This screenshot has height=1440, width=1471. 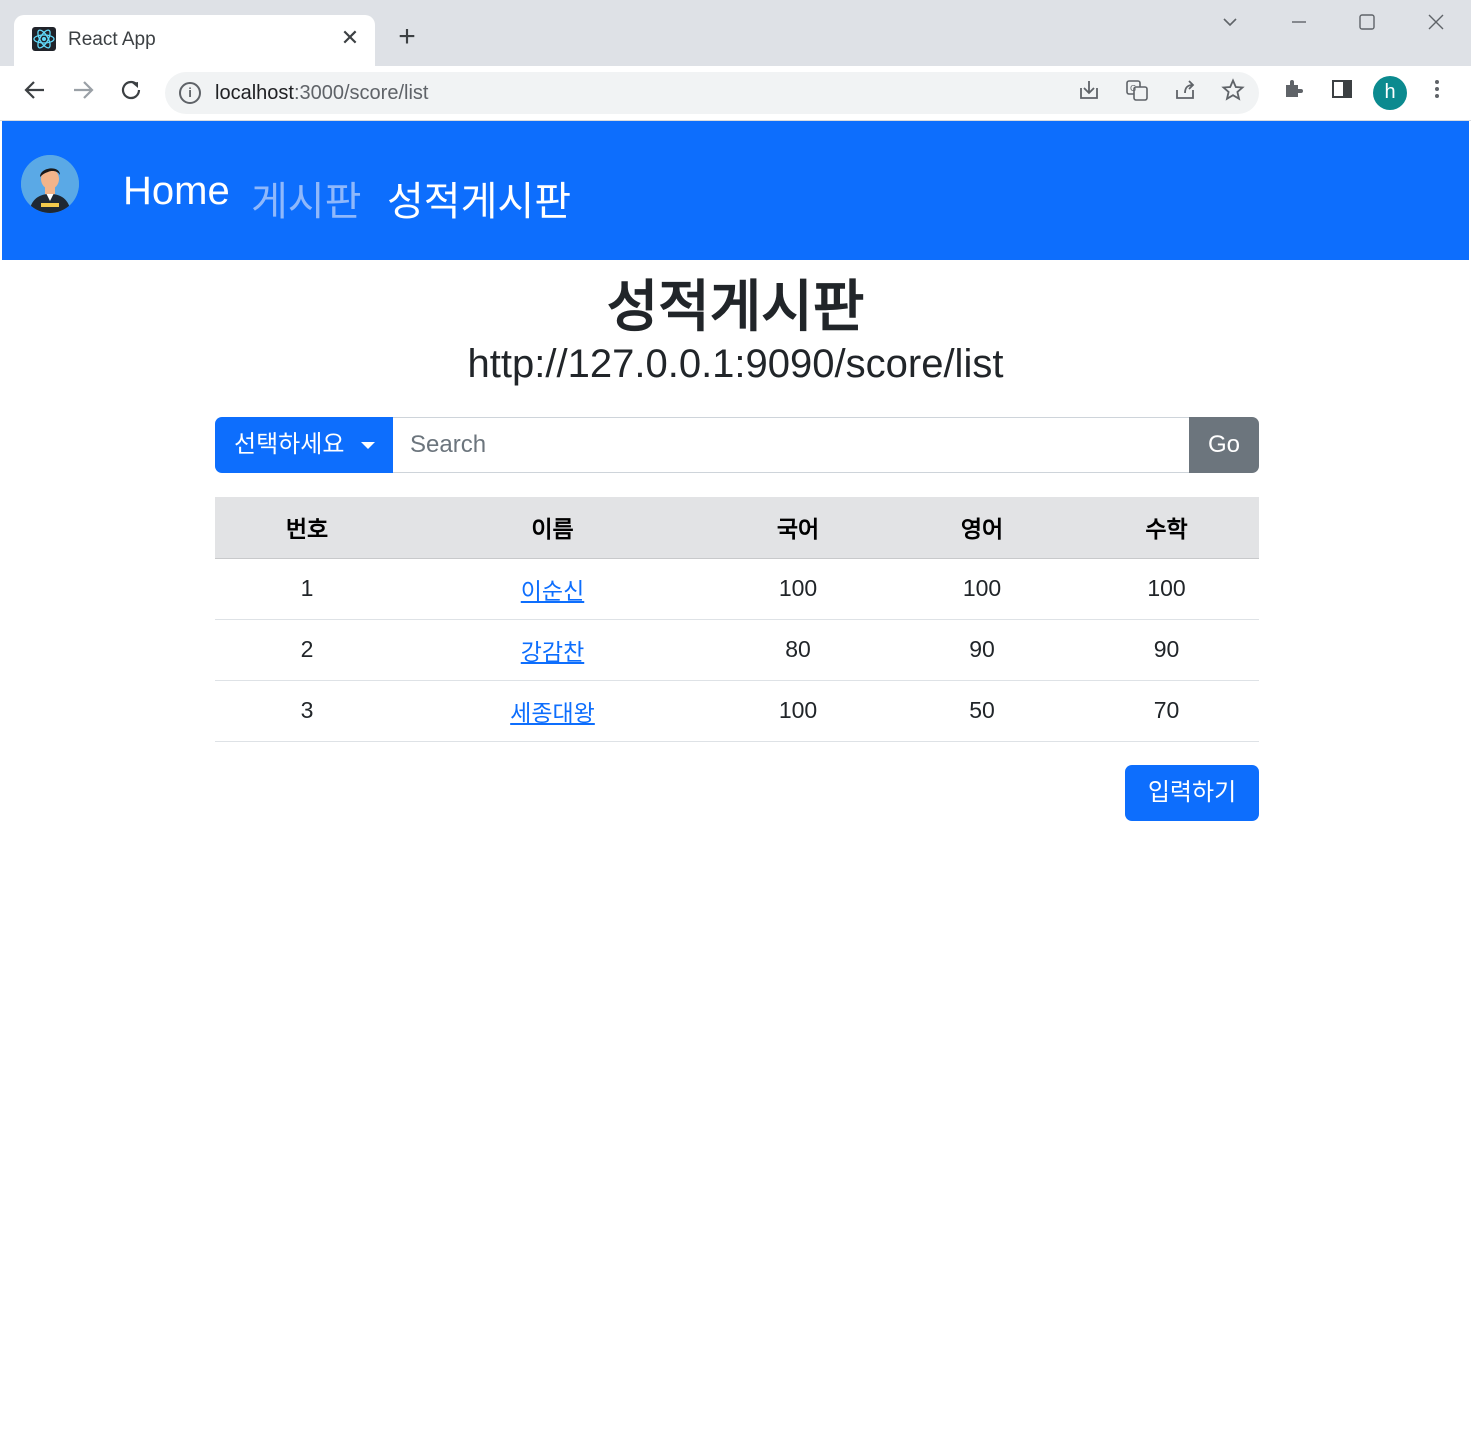 What do you see at coordinates (1437, 93) in the screenshot?
I see `browser-menu-icon` at bounding box center [1437, 93].